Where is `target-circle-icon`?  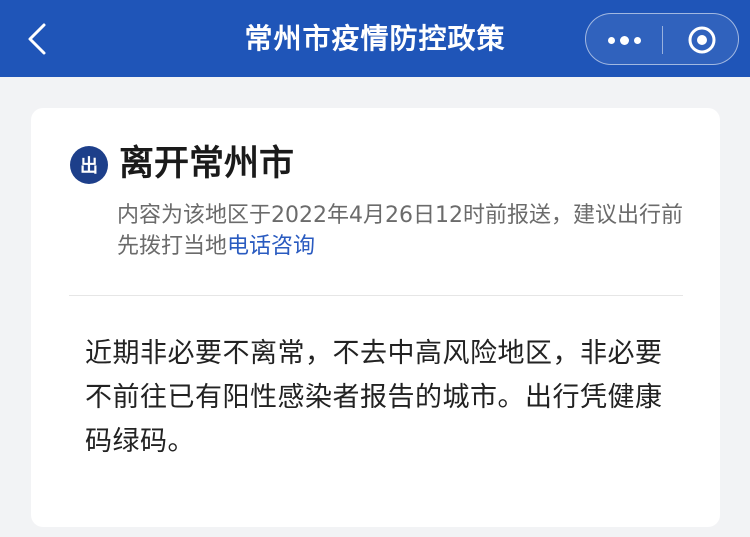 target-circle-icon is located at coordinates (701, 40).